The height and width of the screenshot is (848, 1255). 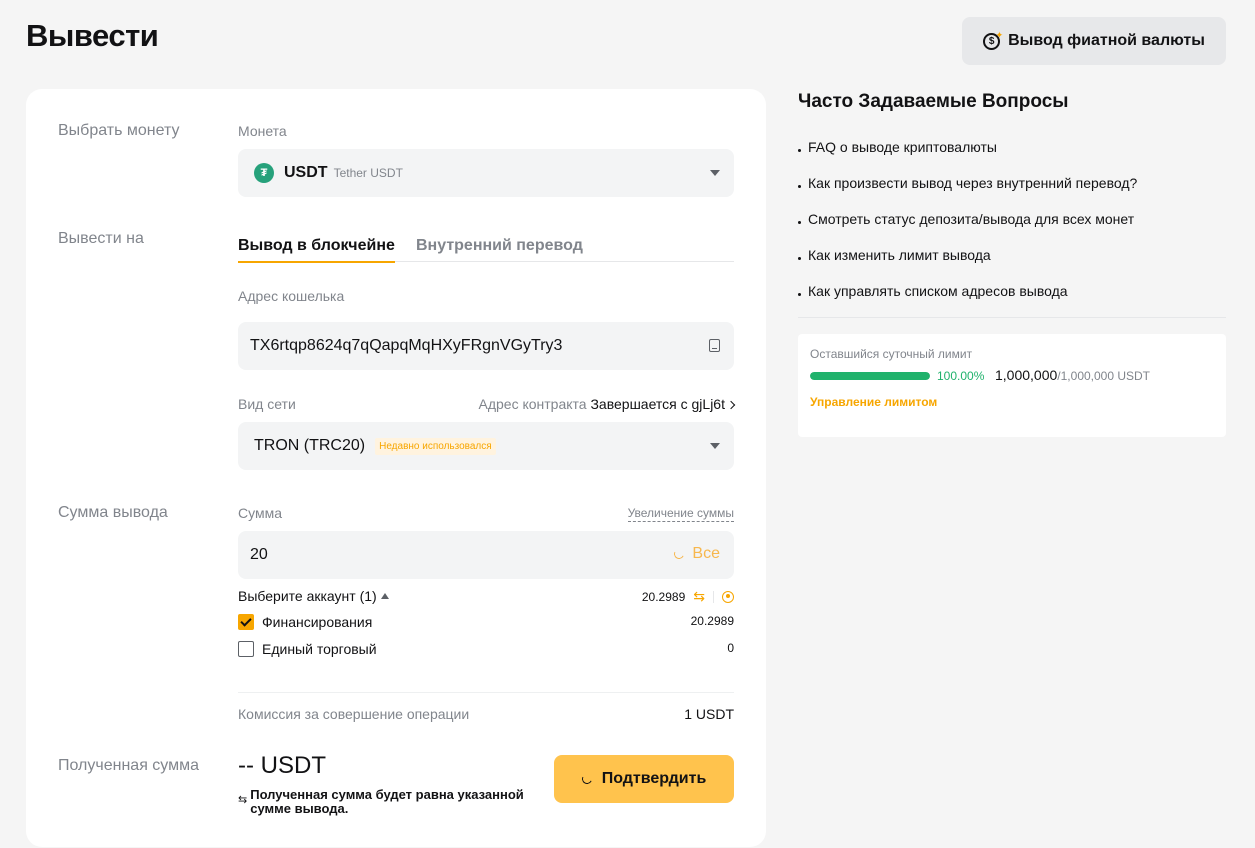 I want to click on amount-value: 20, so click(x=259, y=554).